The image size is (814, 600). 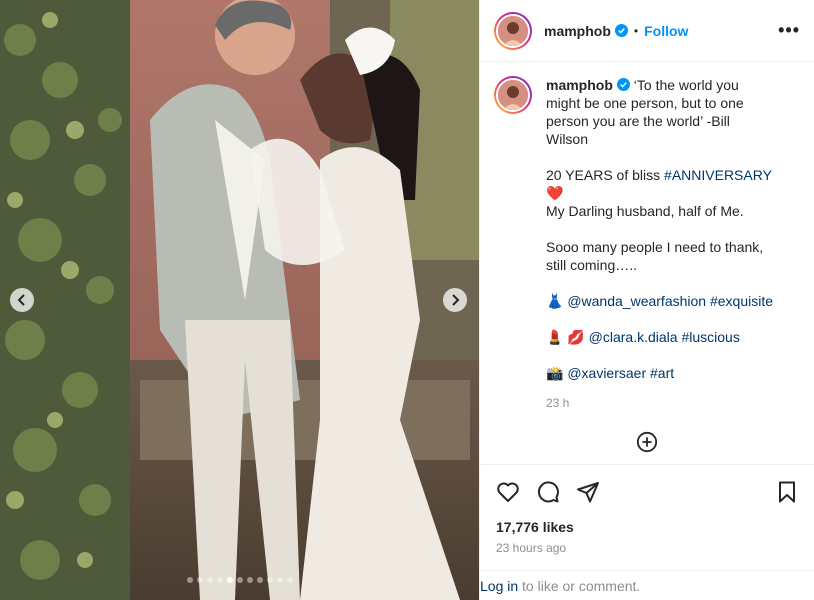 What do you see at coordinates (671, 403) in the screenshot?
I see `caption-timestamp: 23 h` at bounding box center [671, 403].